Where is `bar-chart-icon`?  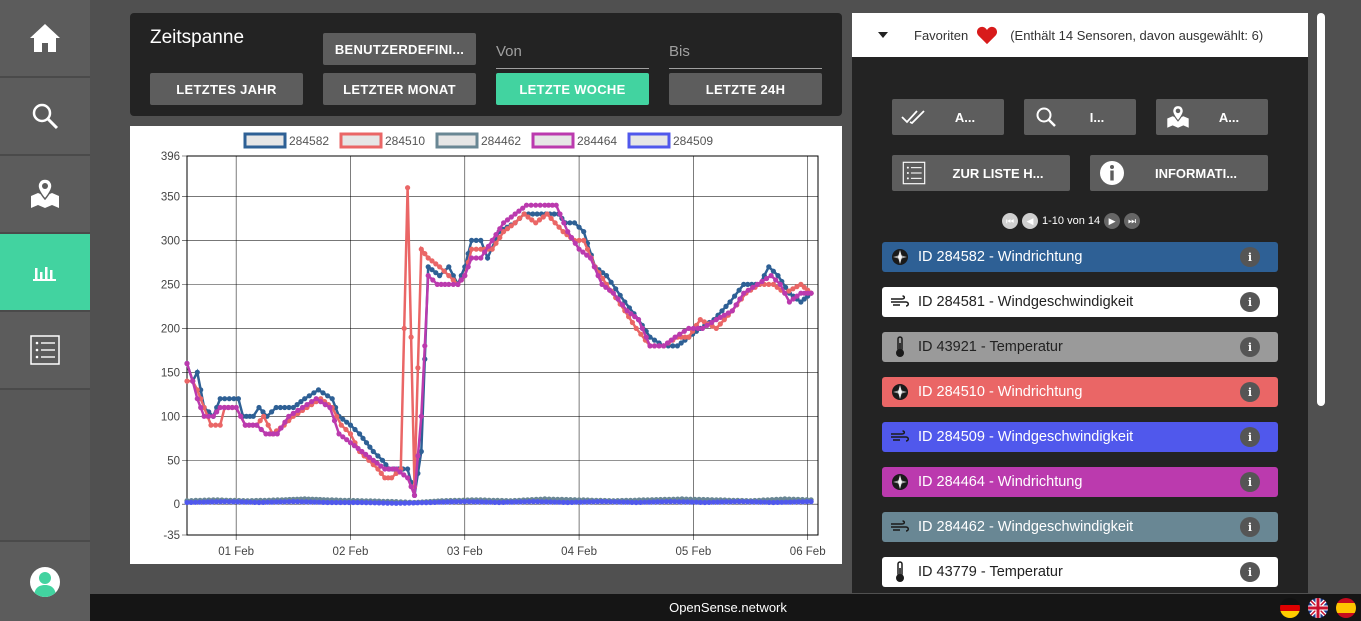 bar-chart-icon is located at coordinates (44, 274).